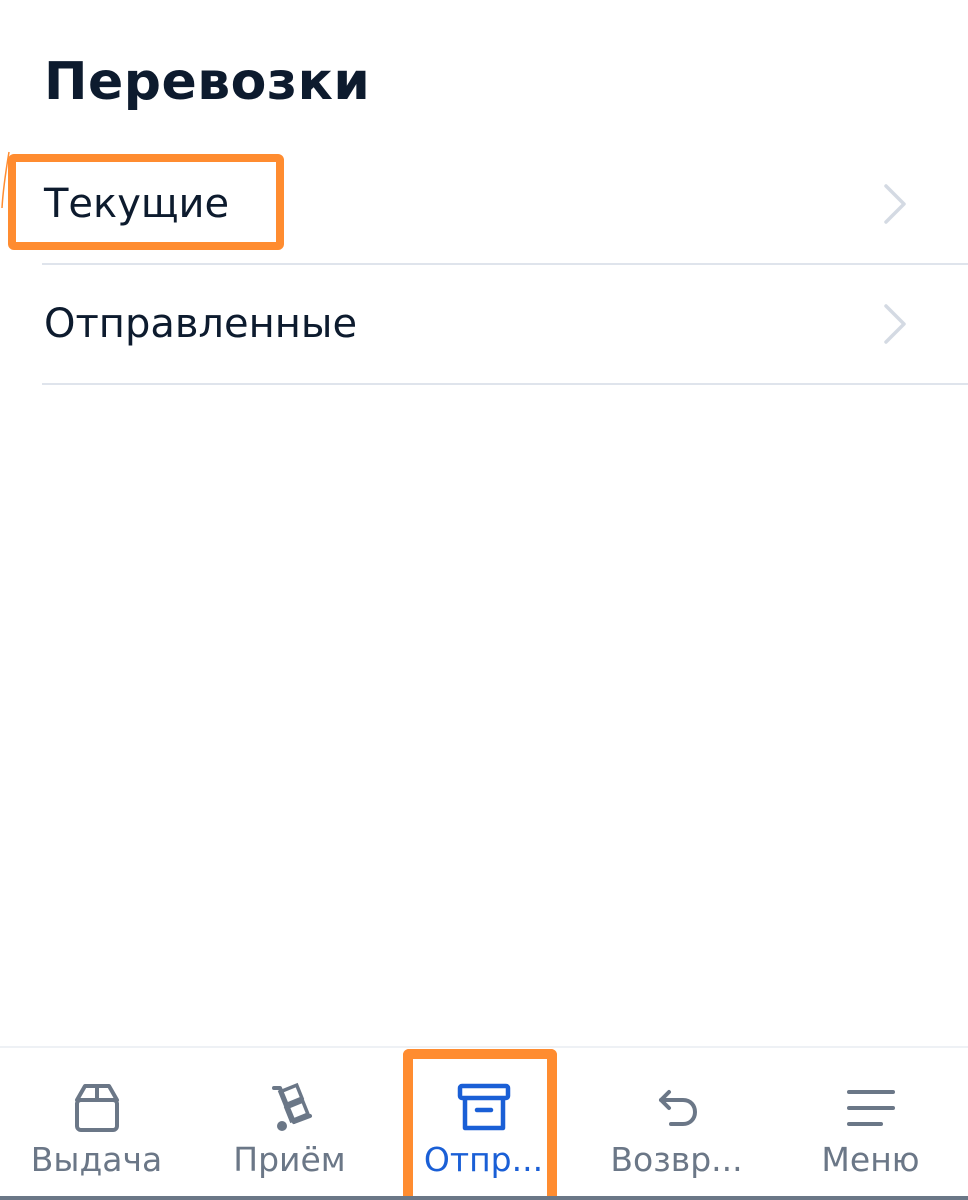 This screenshot has width=968, height=1200. I want to click on annotation-stroke-mark, so click(5, 180).